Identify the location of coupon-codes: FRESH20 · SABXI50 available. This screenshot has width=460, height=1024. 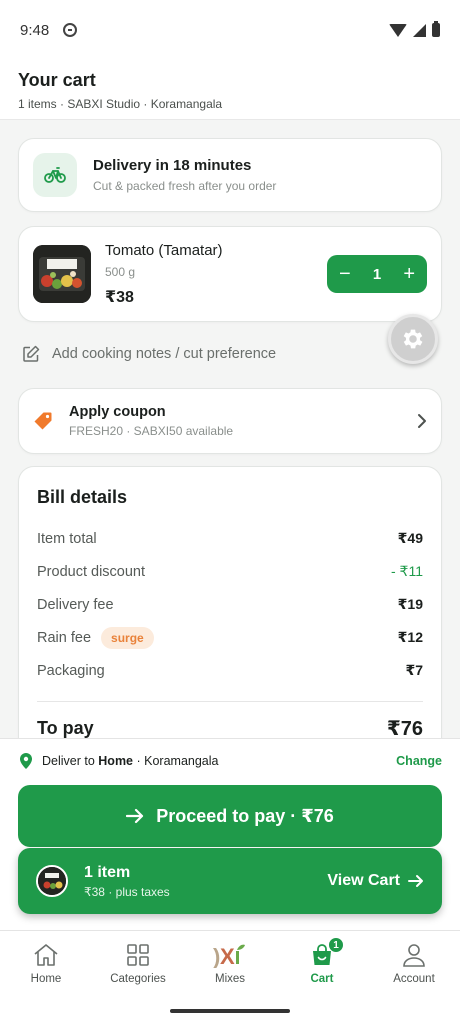
(151, 431).